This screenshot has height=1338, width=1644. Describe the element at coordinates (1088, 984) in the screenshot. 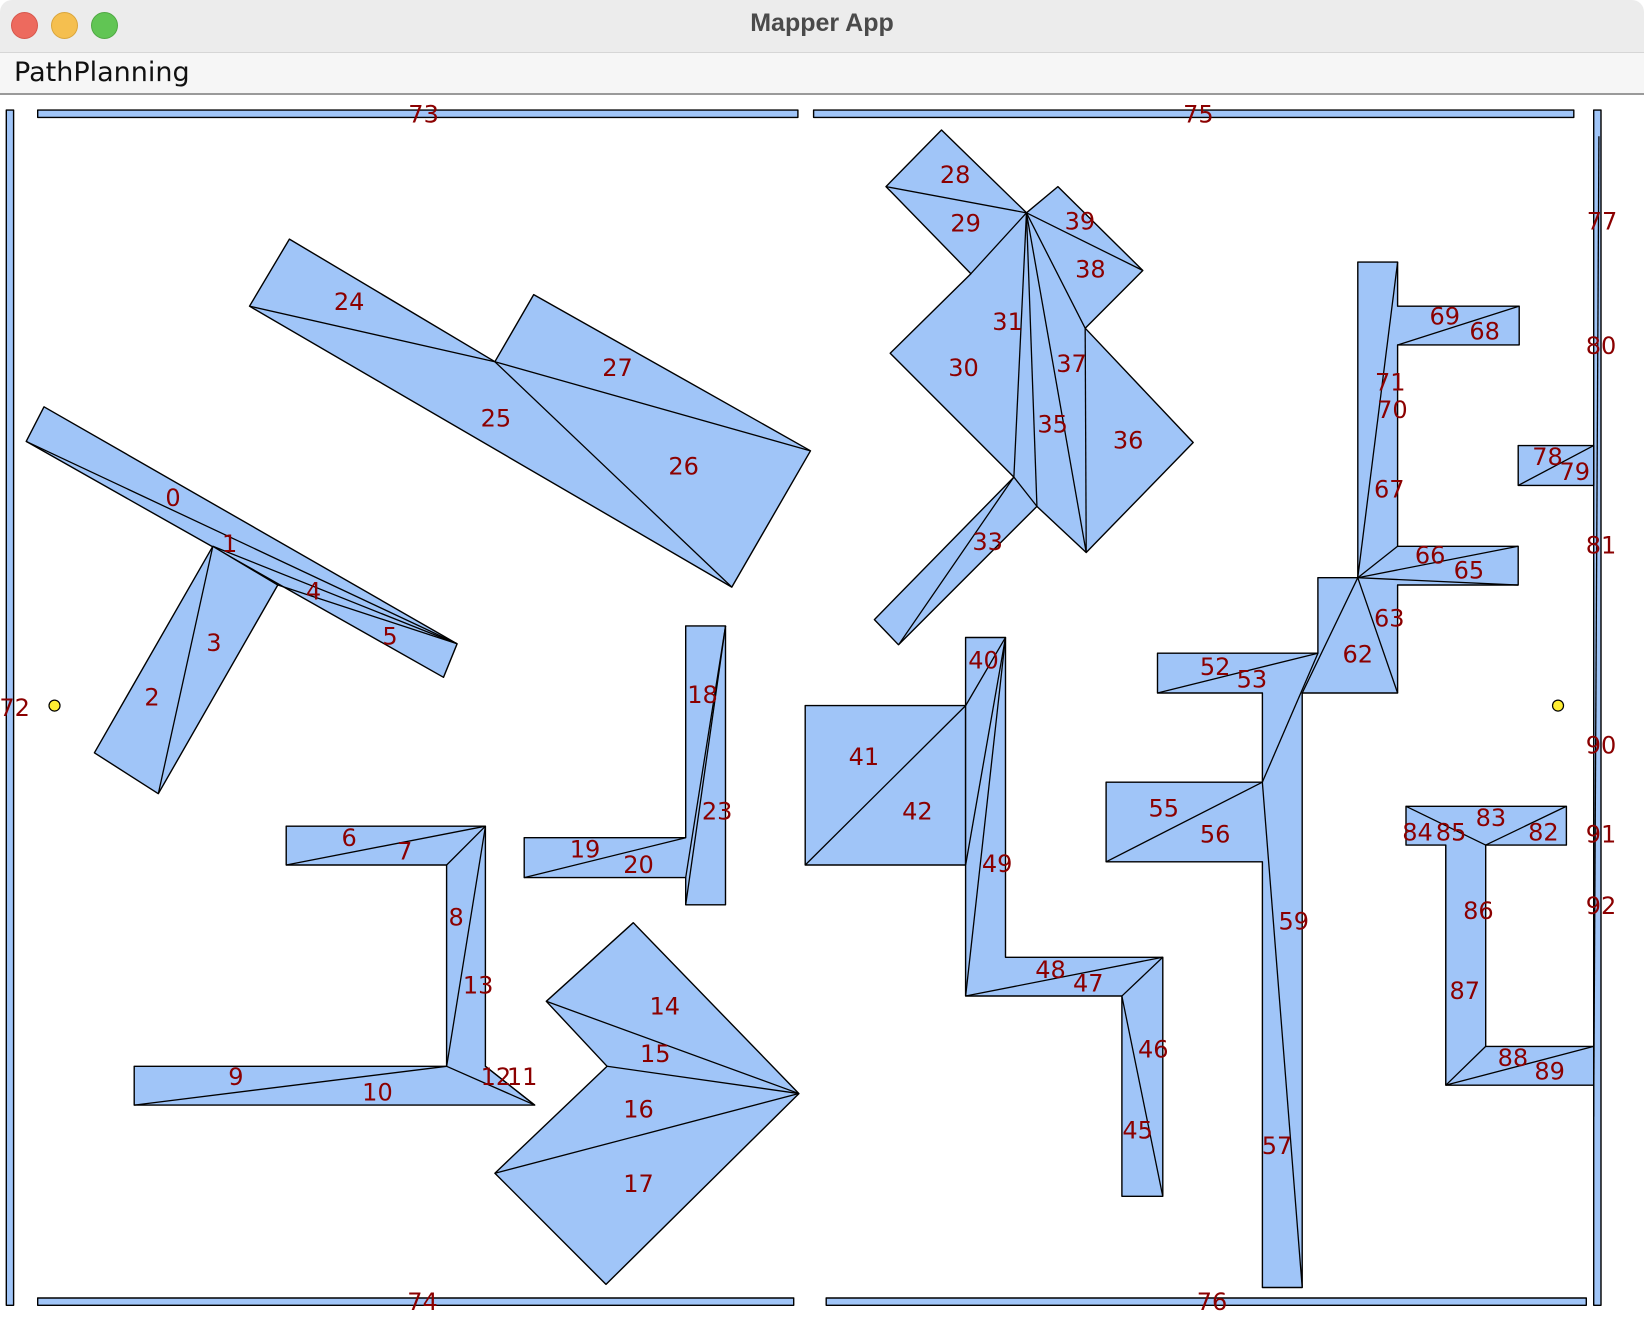

I see `region-label: 47` at that location.